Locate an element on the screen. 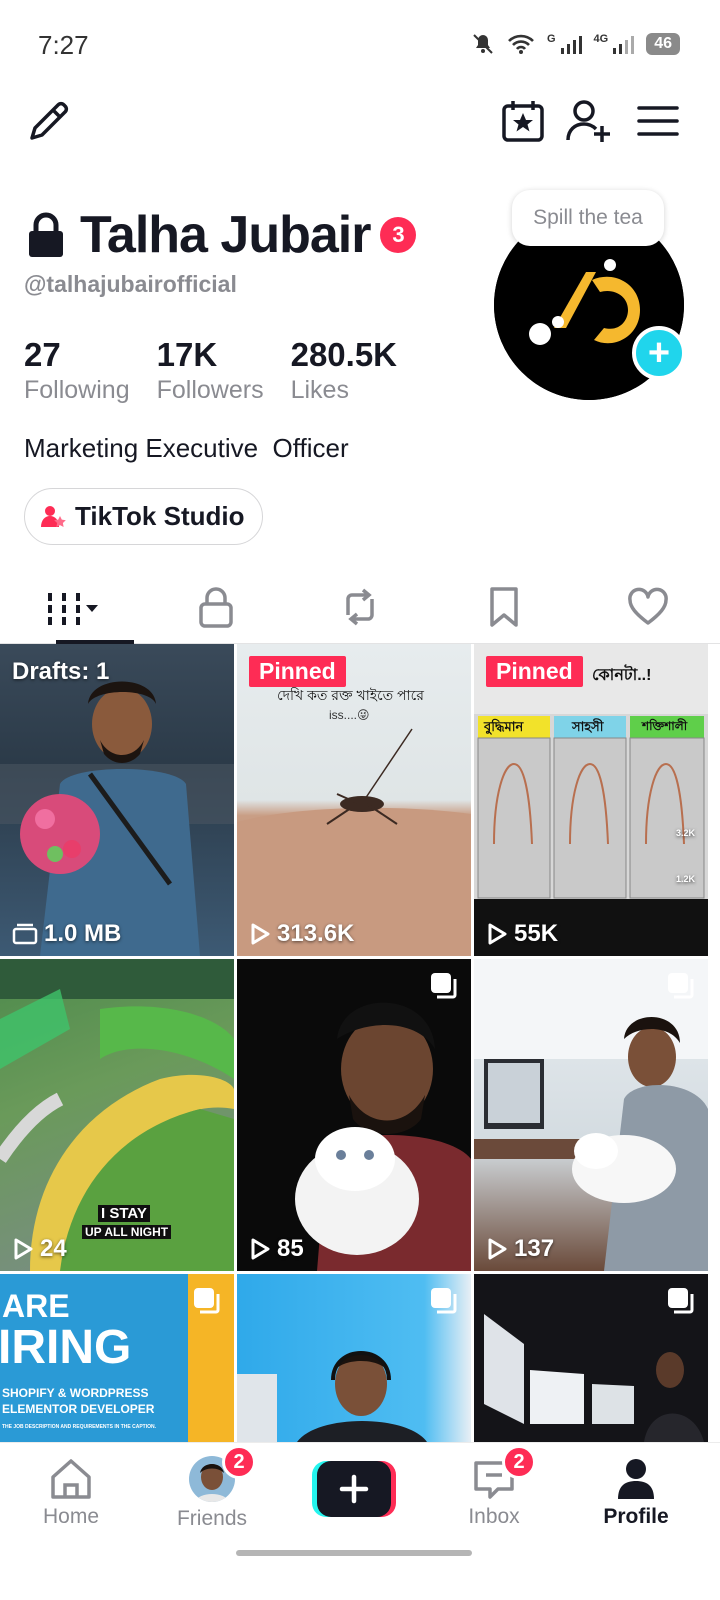  stat-value: 280.5K is located at coordinates (344, 354).